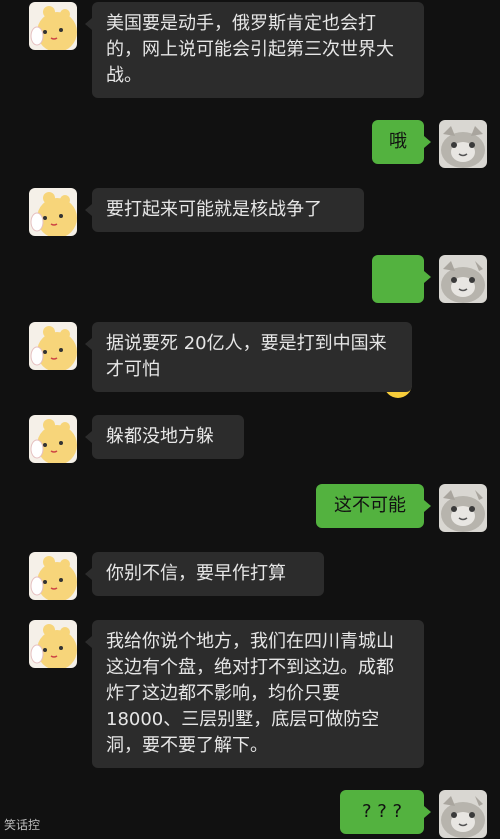 This screenshot has width=500, height=839. What do you see at coordinates (248, 357) in the screenshot?
I see `incoming-message-bubble: 据说要死 20亿人，要是打到中国来才可怕` at bounding box center [248, 357].